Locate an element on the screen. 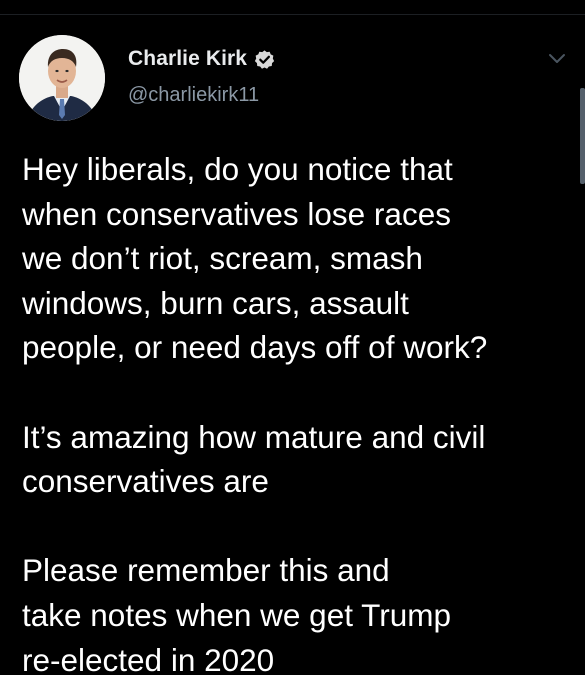 This screenshot has height=675, width=585. scrollbar-thumb is located at coordinates (582, 136).